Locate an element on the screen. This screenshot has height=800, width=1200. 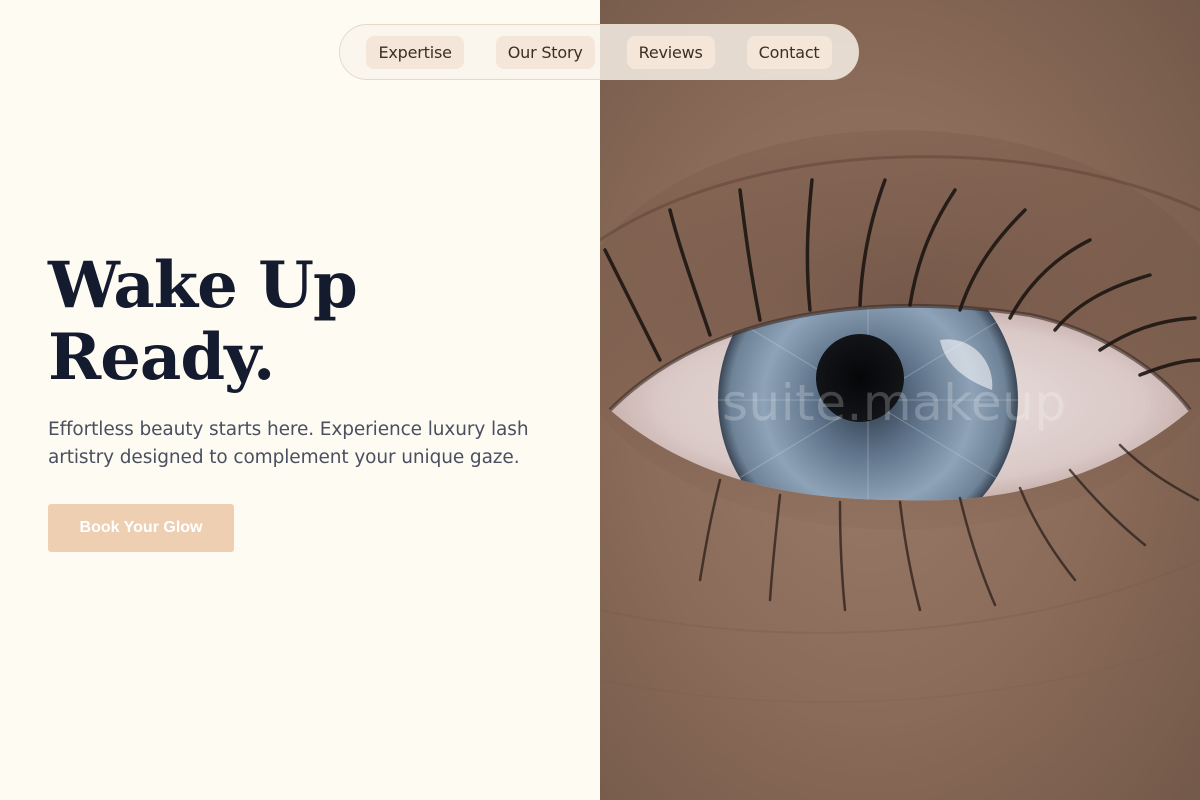
nav-our-story: Our Story is located at coordinates (545, 52).